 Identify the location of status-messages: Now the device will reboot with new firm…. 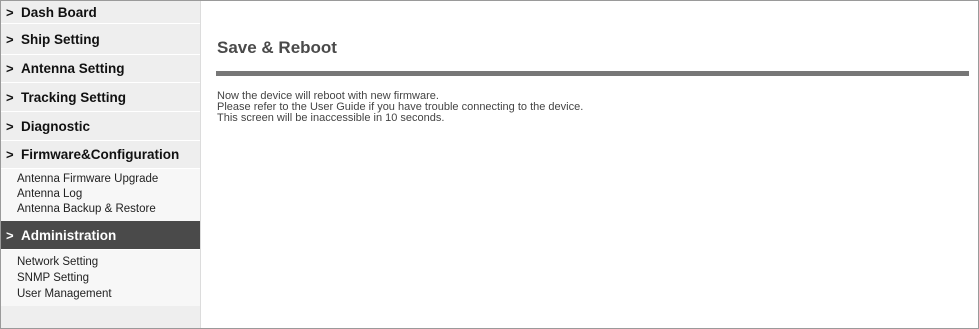
(400, 107).